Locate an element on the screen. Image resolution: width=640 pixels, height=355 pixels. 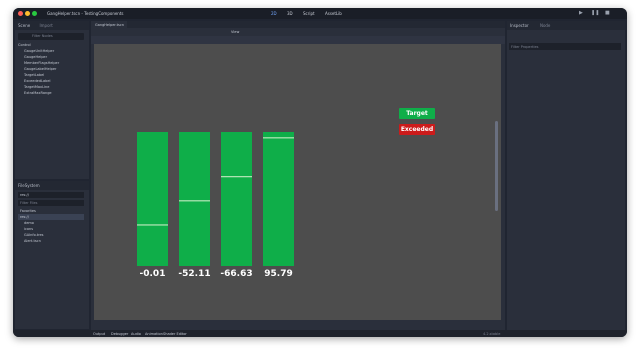
pause-icon: ❚❚ is located at coordinates (595, 13).